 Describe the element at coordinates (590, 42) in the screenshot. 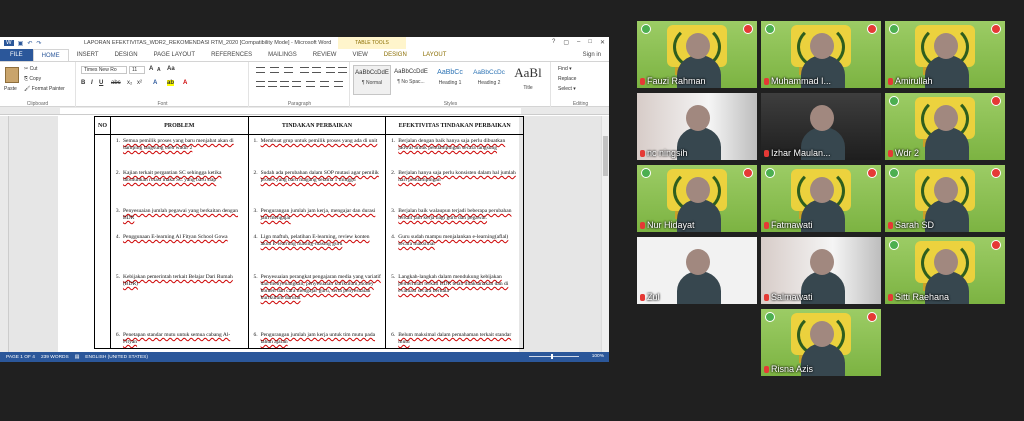

I see `maximize-button: □` at that location.